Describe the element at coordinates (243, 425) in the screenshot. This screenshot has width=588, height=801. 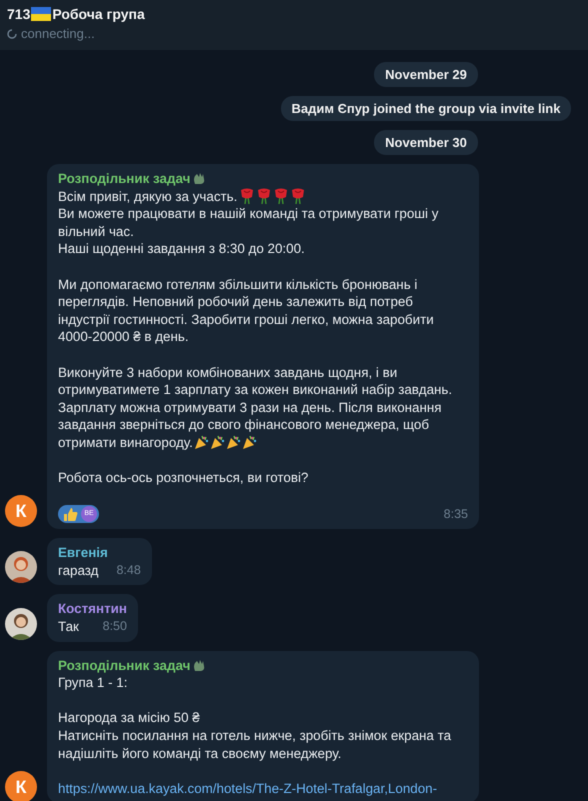
I see `message-text: завдання зверніться до свого фінансового менеджера, щоб` at that location.